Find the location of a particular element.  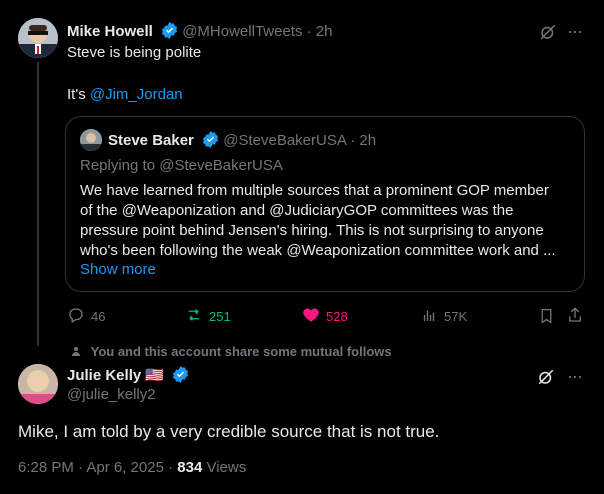

us-flag-icon: 🇺🇸 is located at coordinates (155, 375).